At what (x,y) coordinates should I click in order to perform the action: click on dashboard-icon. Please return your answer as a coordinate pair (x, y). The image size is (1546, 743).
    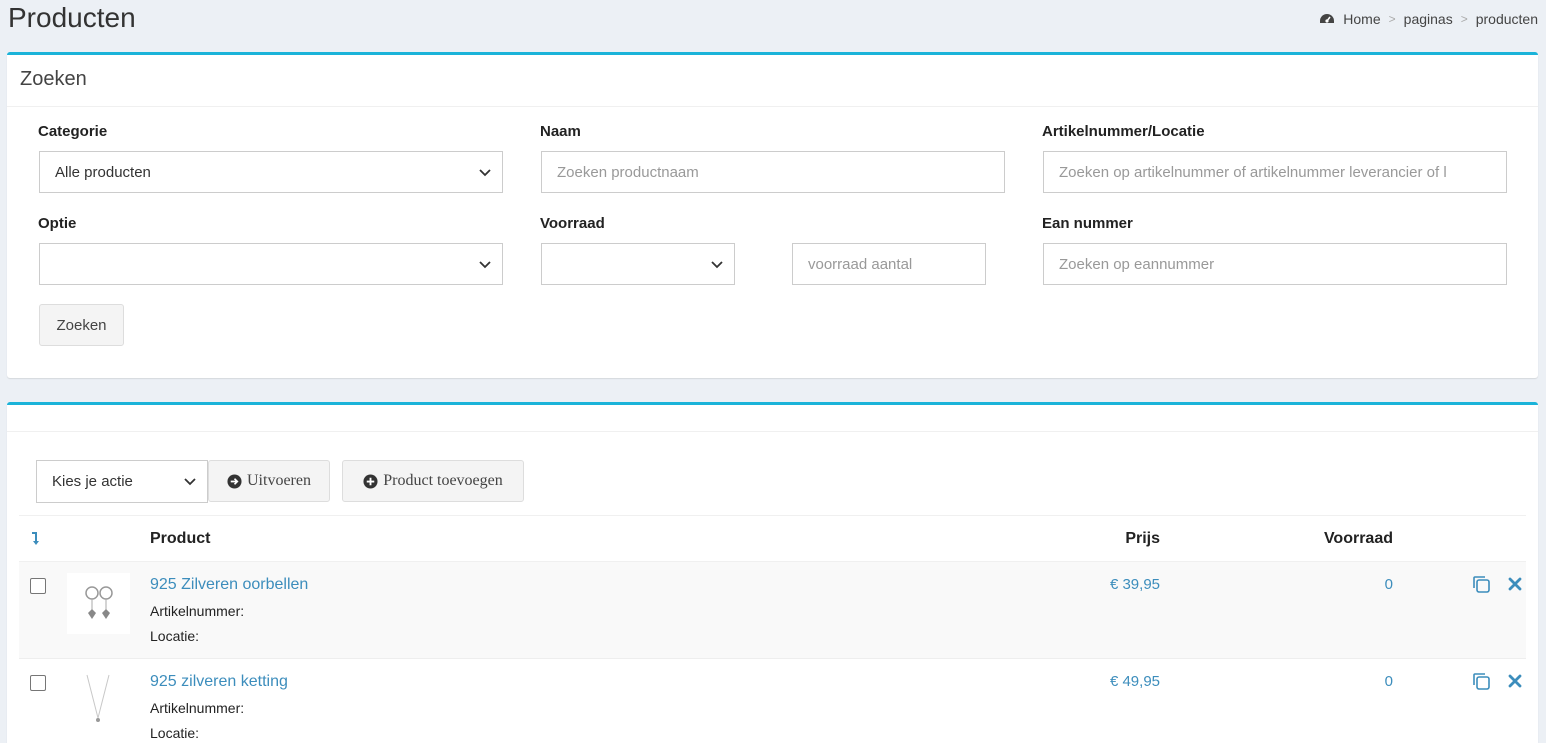
    Looking at the image, I should click on (1327, 18).